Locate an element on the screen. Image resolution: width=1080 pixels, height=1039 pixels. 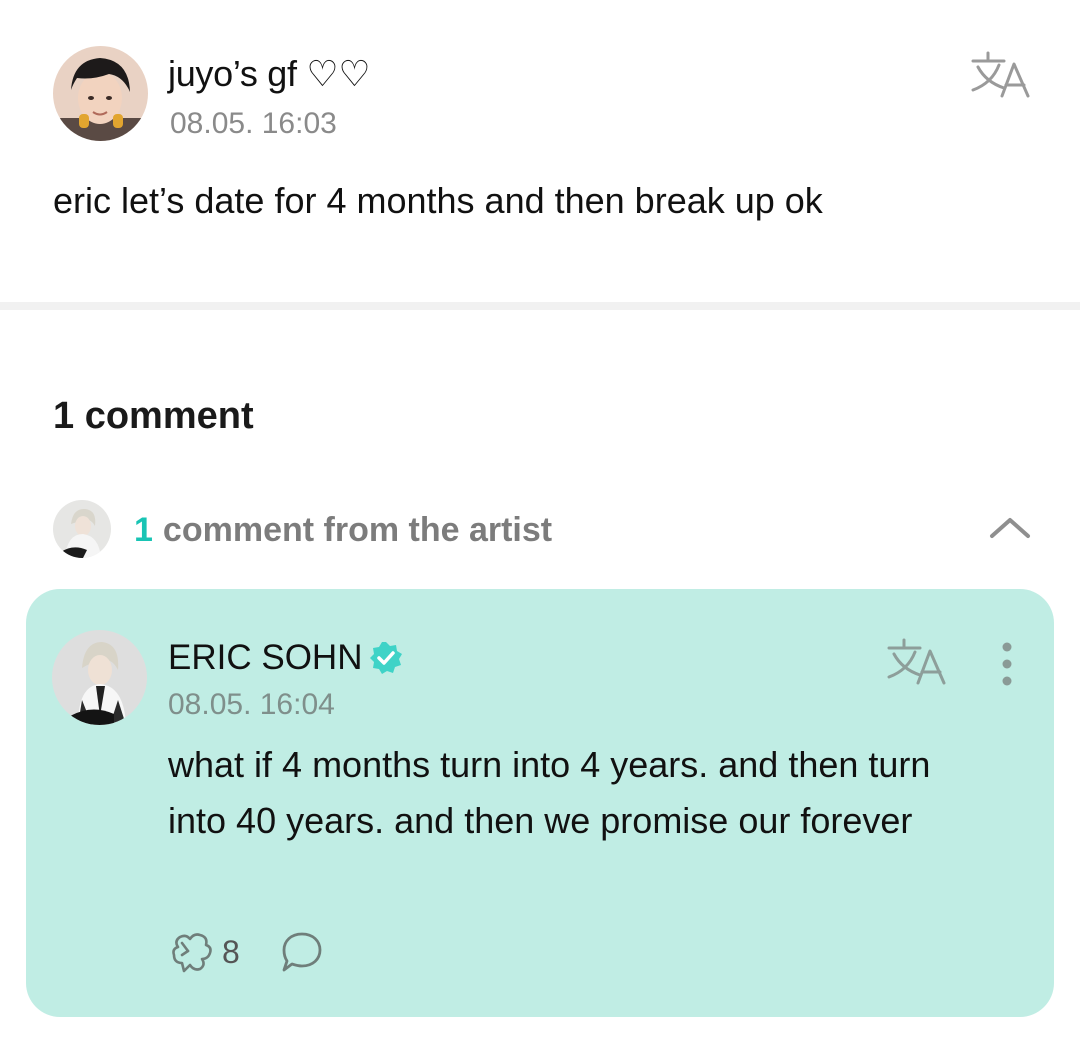
comment-actions: 8 is located at coordinates (246, 952).